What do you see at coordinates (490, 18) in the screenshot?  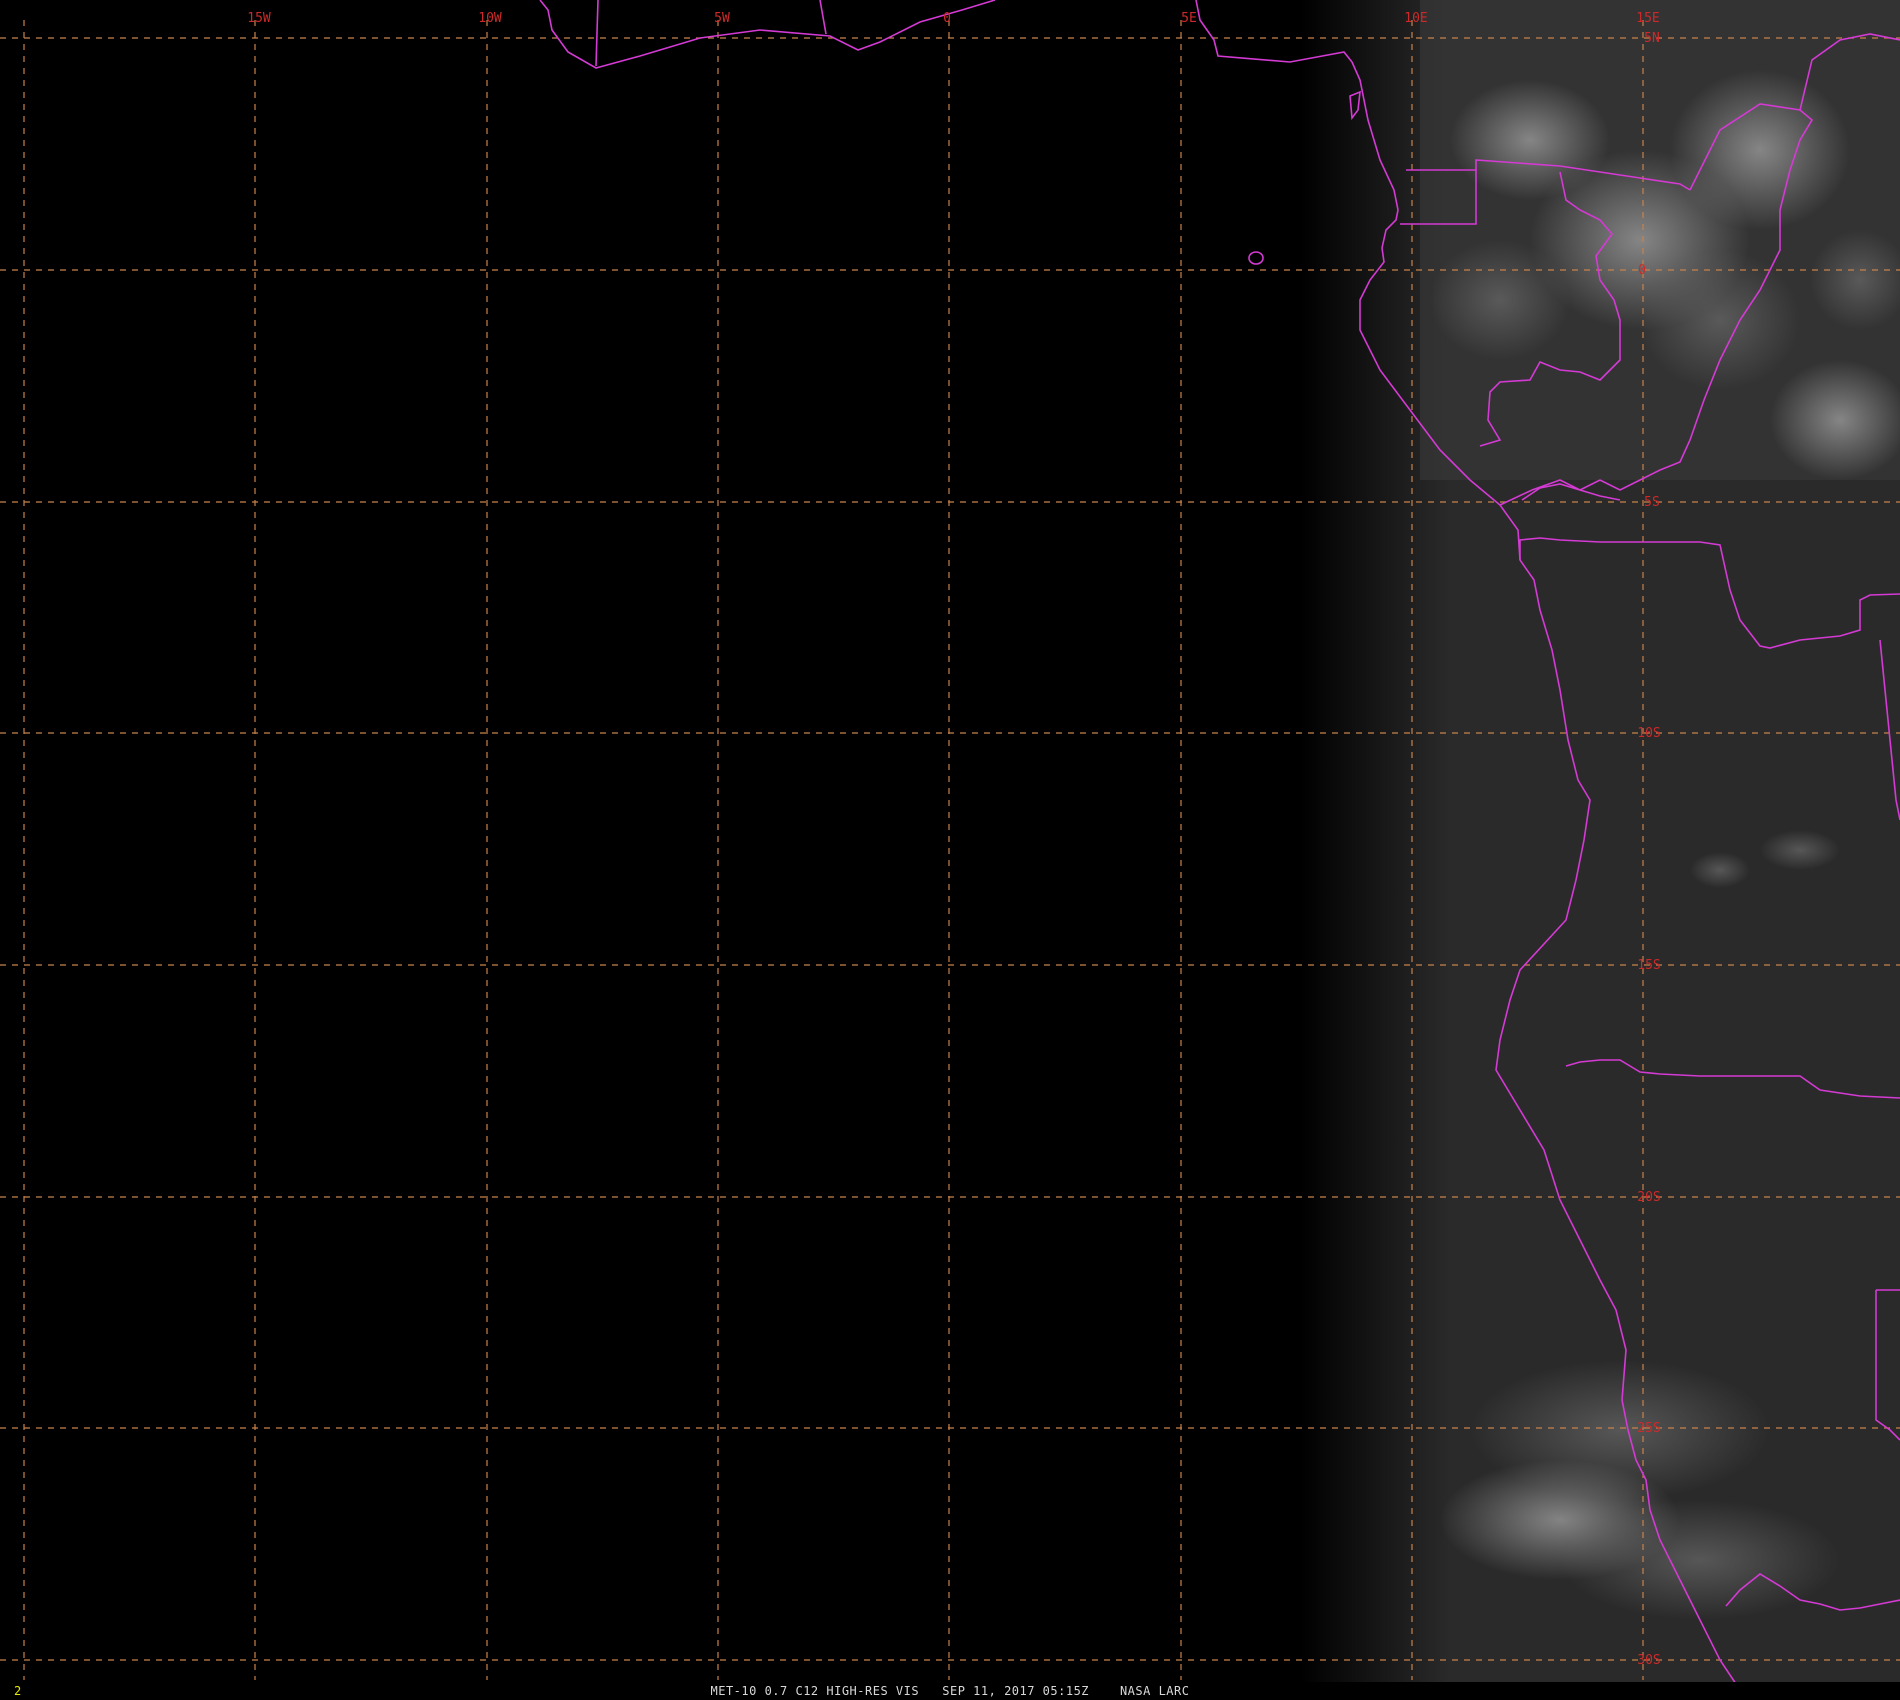 I see `longitude-label: 10W` at bounding box center [490, 18].